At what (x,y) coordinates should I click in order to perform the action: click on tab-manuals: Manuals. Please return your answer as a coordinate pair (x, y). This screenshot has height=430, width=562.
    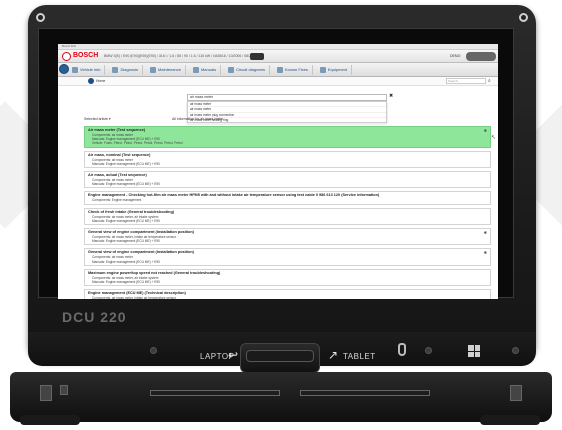
    Looking at the image, I should click on (205, 69).